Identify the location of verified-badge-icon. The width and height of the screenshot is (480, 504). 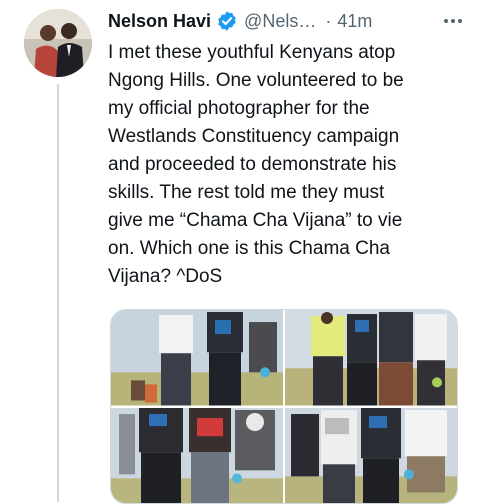
(227, 21).